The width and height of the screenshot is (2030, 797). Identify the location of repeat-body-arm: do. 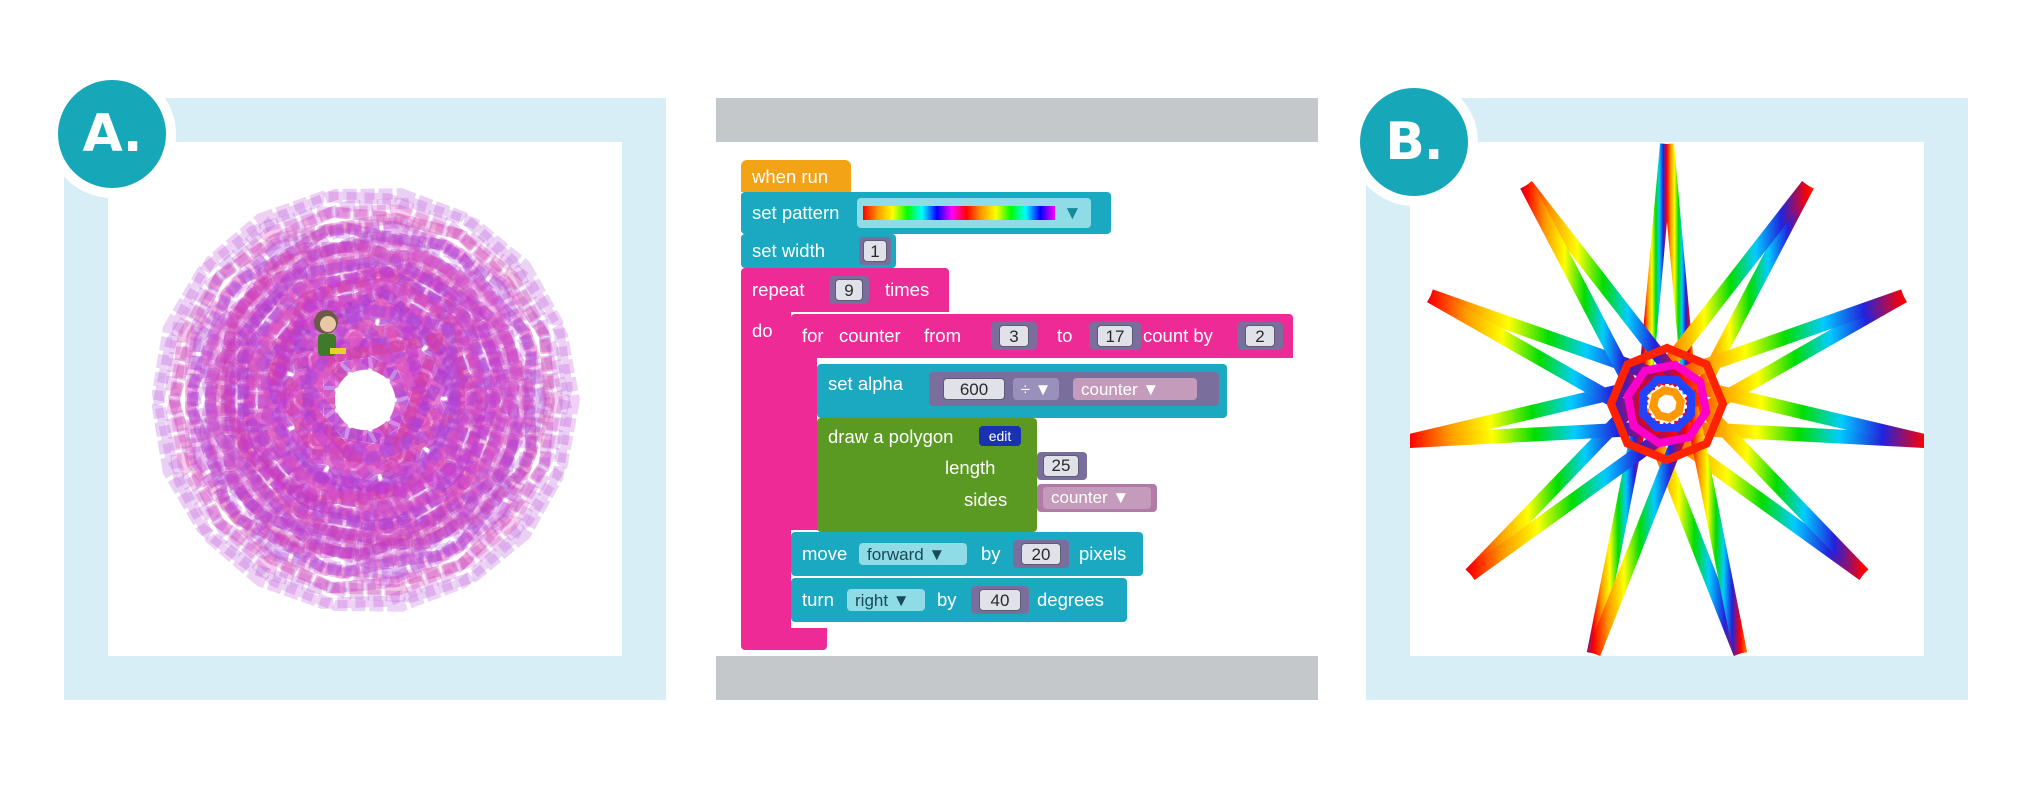
(766, 473).